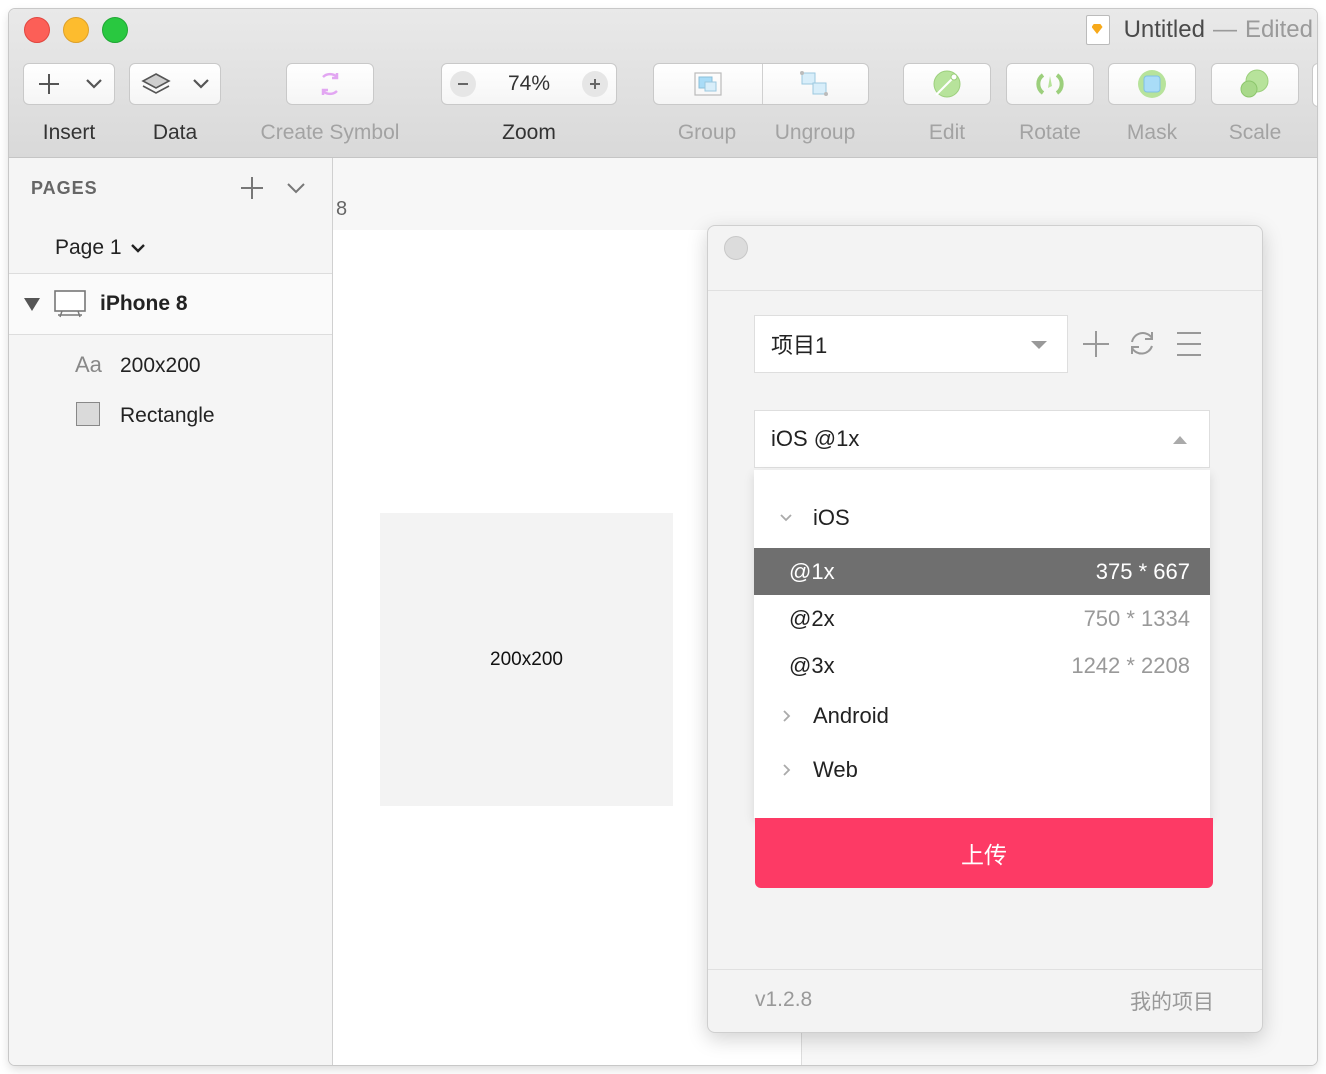 The height and width of the screenshot is (1074, 1326). I want to click on insert-label: Insert, so click(69, 132).